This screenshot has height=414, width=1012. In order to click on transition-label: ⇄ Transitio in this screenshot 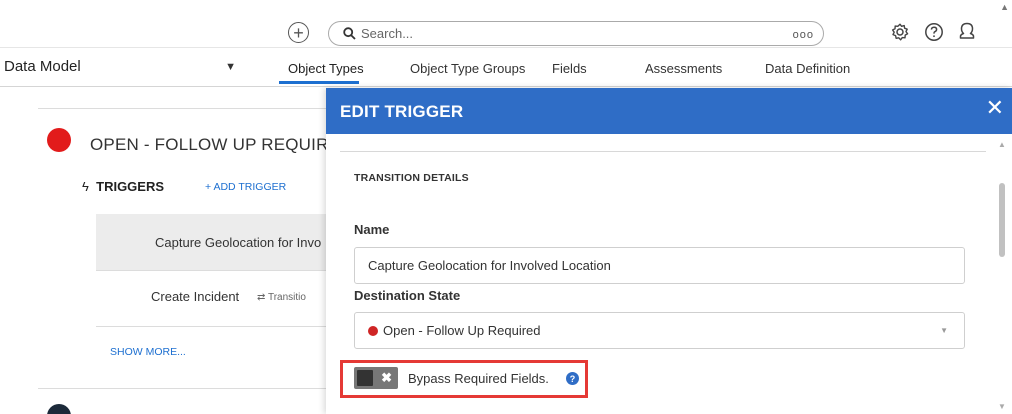, I will do `click(281, 297)`.